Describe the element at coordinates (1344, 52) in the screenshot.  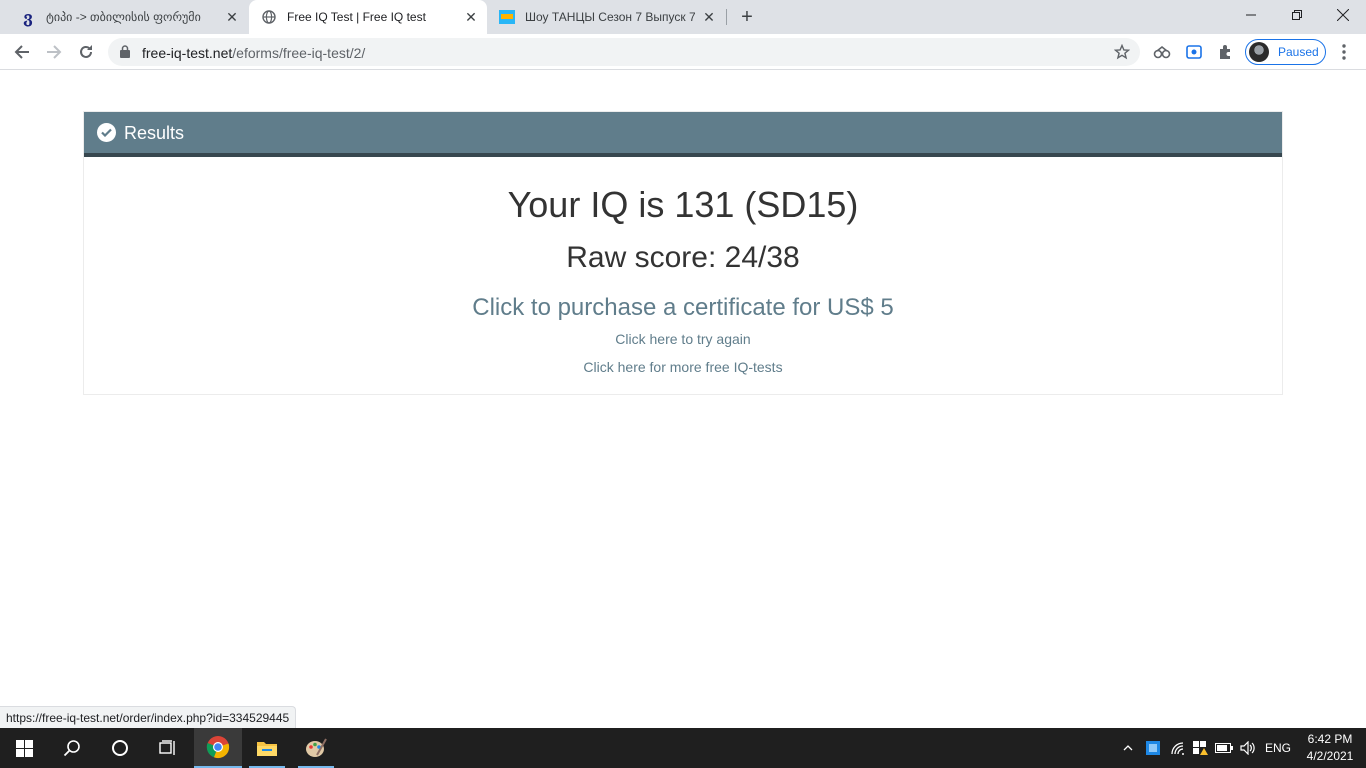
I see `more-menu-icon` at that location.